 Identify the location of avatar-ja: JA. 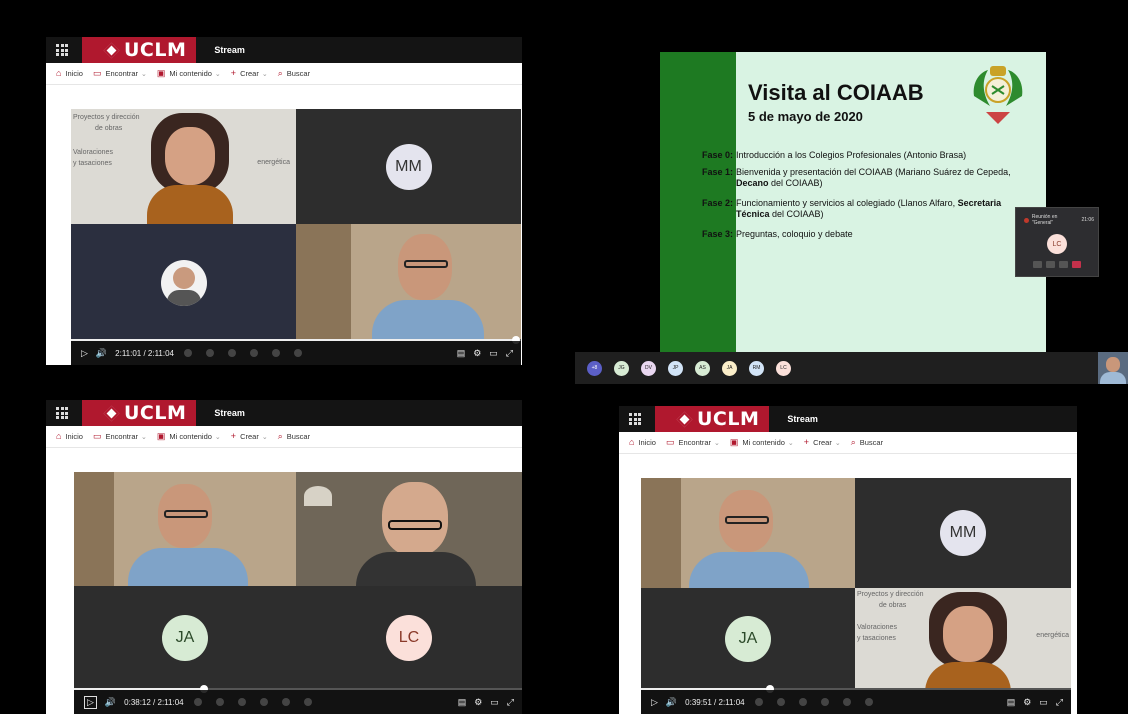
(748, 639).